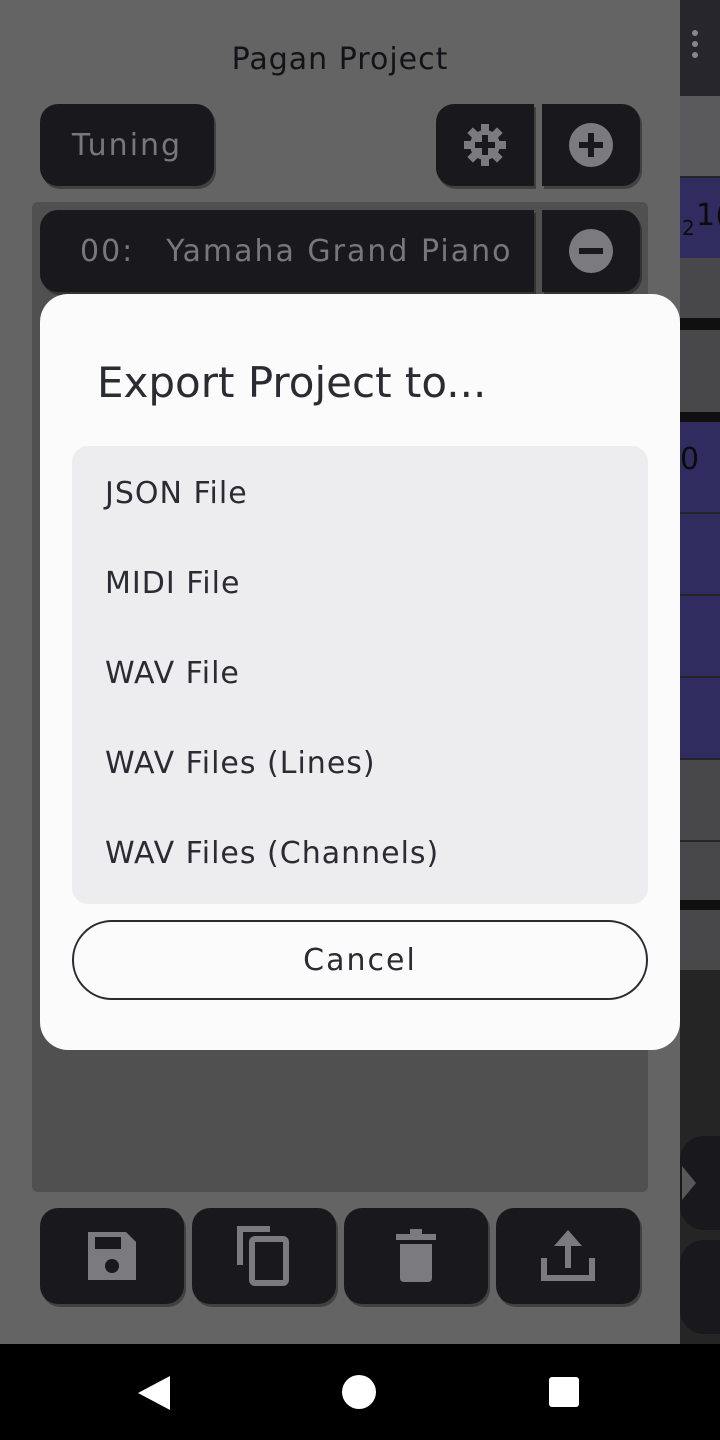 The width and height of the screenshot is (720, 1440). I want to click on back-triangle-icon, so click(154, 1393).